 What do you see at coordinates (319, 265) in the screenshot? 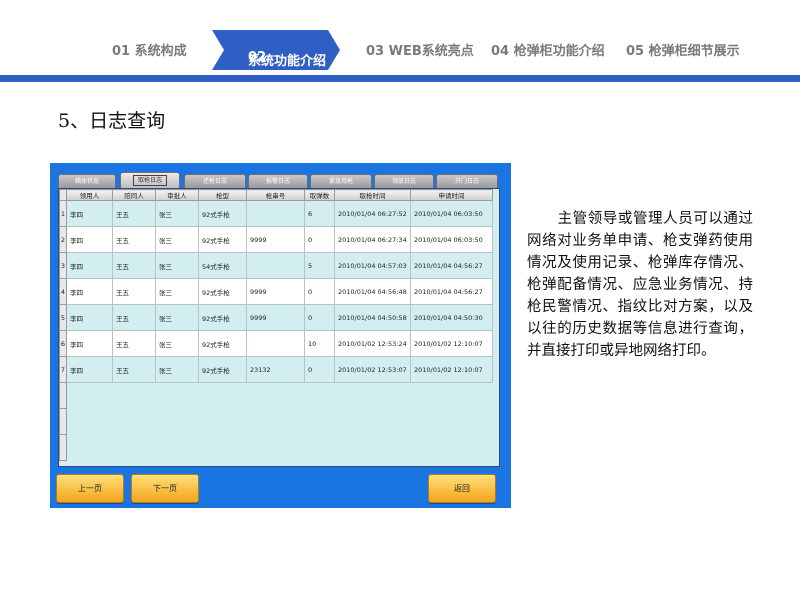
I see `table-cell: 5` at bounding box center [319, 265].